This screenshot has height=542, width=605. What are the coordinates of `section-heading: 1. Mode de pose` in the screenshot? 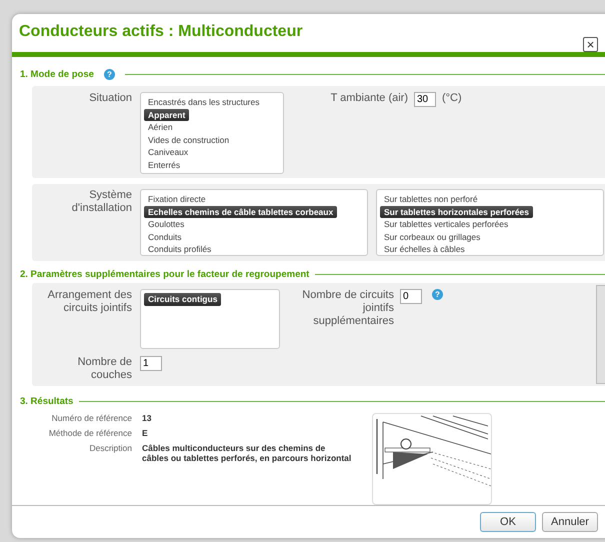 It's located at (57, 74).